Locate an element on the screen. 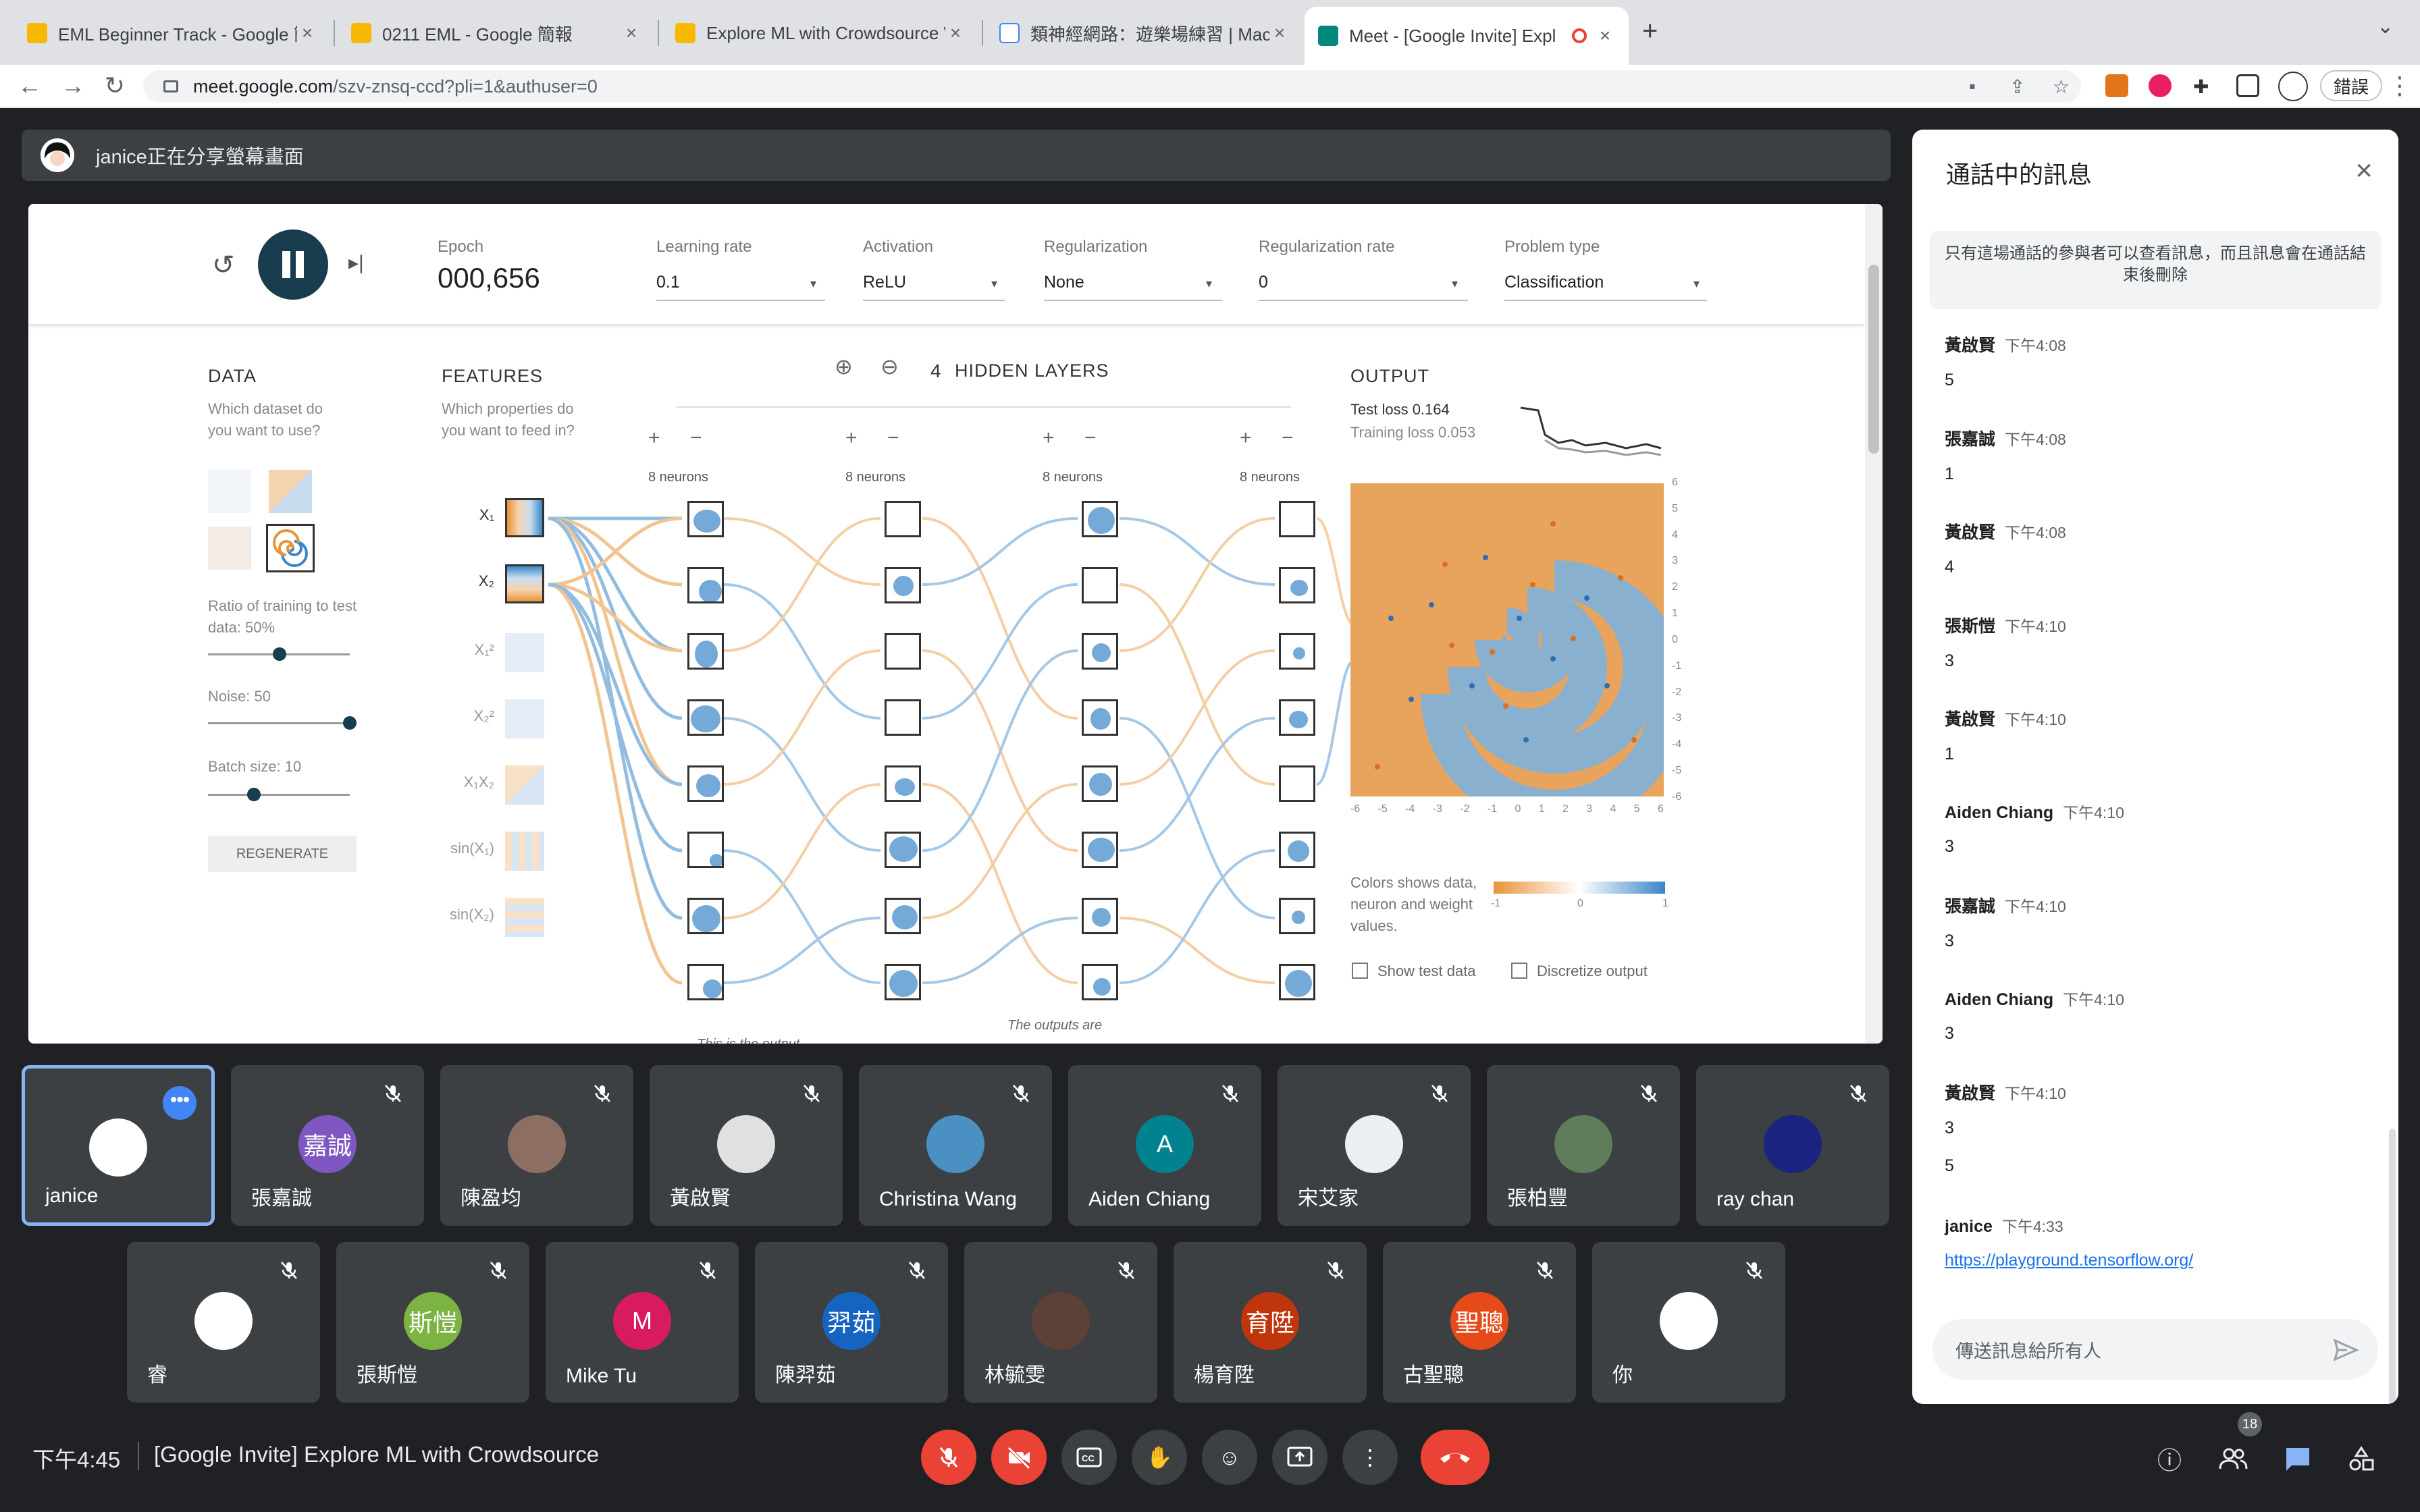  error-button: 錯誤 is located at coordinates (2351, 85).